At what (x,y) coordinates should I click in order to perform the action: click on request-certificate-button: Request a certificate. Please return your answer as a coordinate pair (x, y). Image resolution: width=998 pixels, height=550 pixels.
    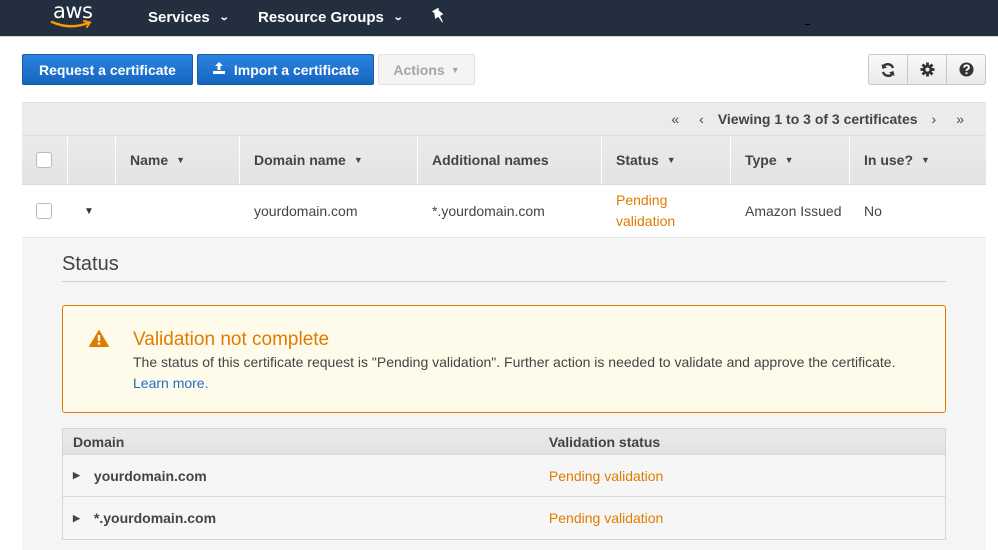
    Looking at the image, I should click on (107, 69).